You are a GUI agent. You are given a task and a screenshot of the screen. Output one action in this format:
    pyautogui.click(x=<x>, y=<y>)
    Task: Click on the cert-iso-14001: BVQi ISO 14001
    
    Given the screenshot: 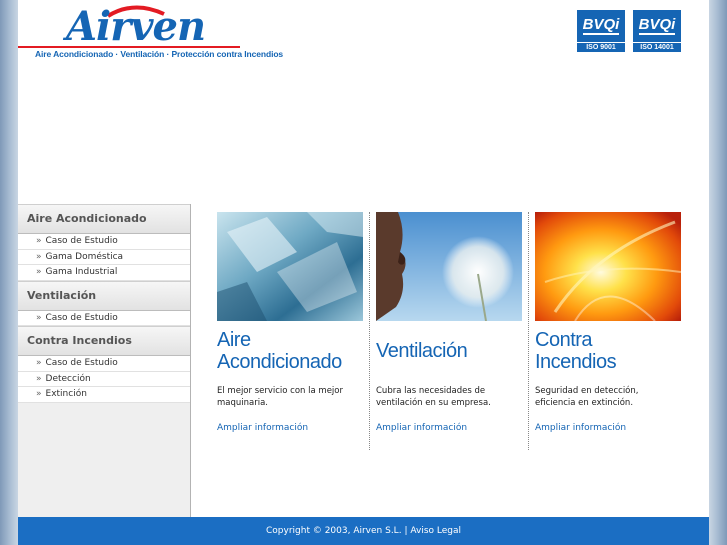 What is the action you would take?
    pyautogui.click(x=657, y=31)
    